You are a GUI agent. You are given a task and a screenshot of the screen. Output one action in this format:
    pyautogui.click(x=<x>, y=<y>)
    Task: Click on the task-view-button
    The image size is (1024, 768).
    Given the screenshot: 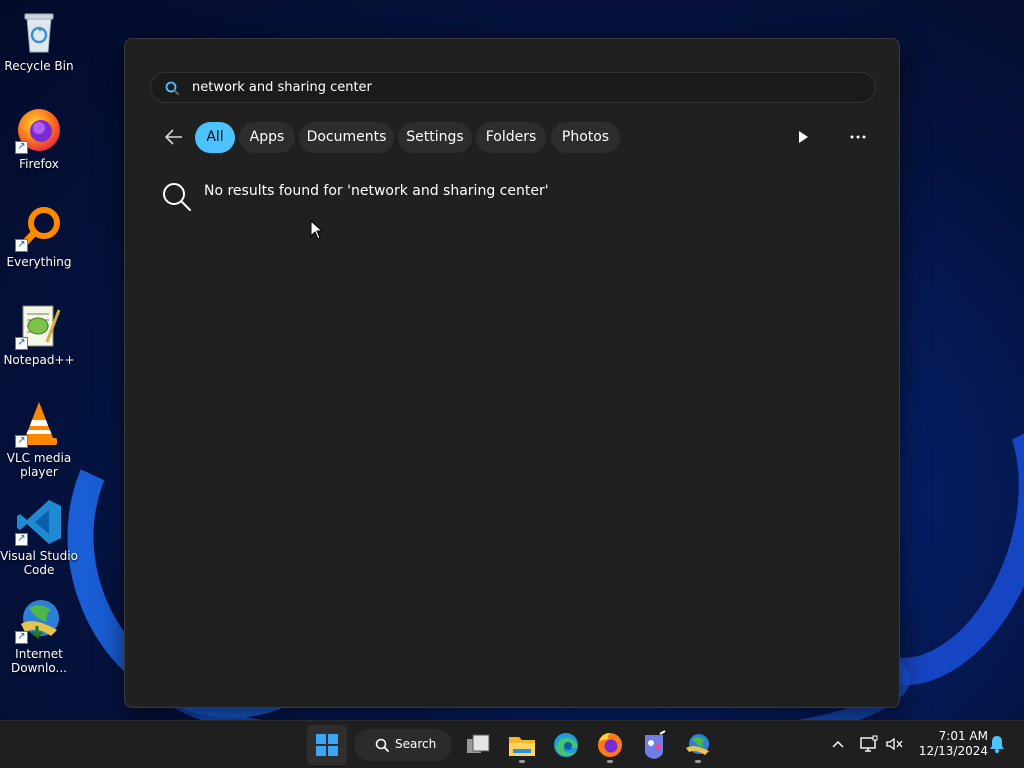 What is the action you would take?
    pyautogui.click(x=478, y=745)
    